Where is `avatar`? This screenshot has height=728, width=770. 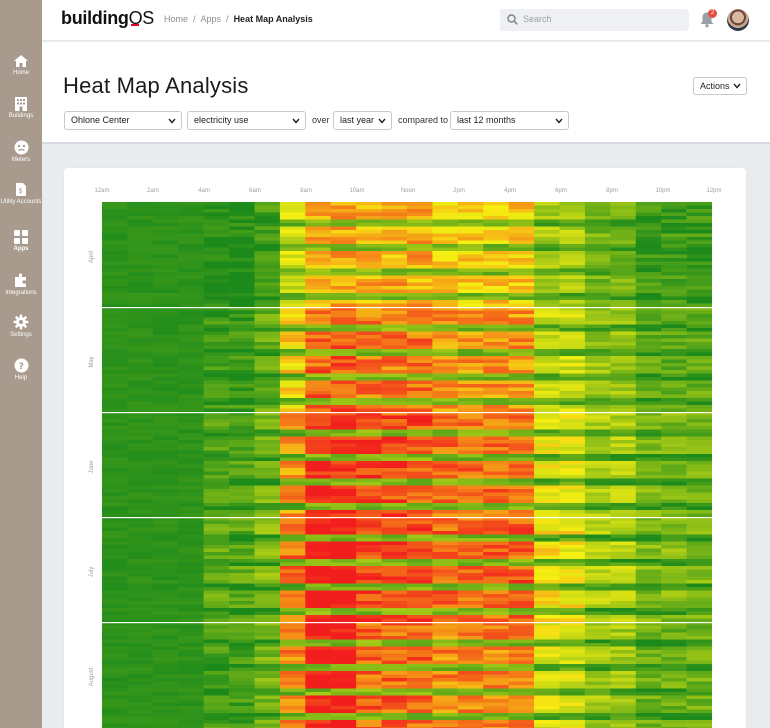 avatar is located at coordinates (738, 20).